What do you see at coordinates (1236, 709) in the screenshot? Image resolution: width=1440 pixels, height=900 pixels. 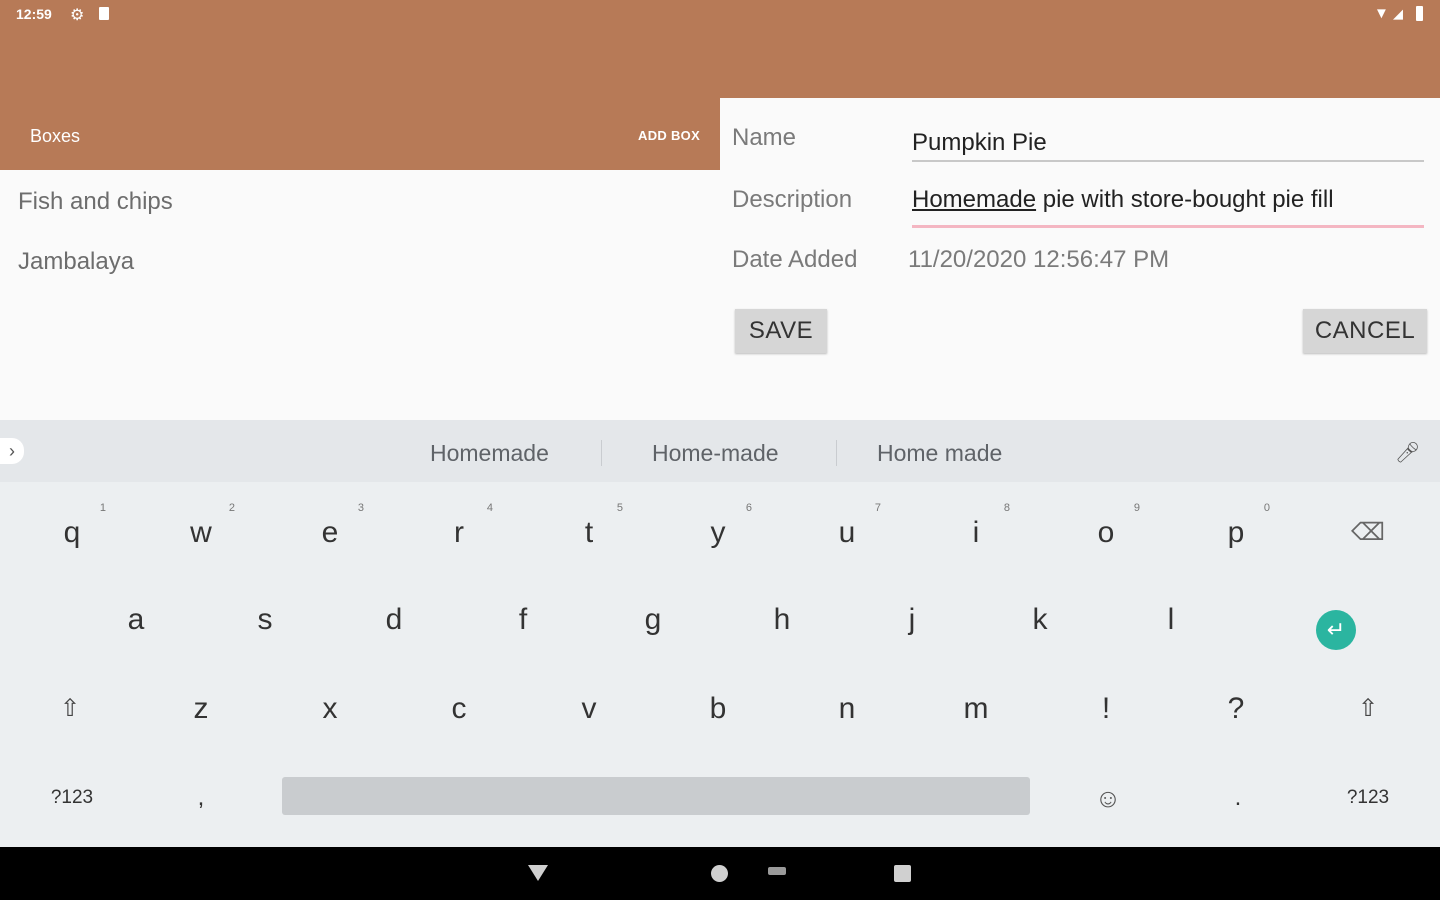 I see `key-question: ?` at bounding box center [1236, 709].